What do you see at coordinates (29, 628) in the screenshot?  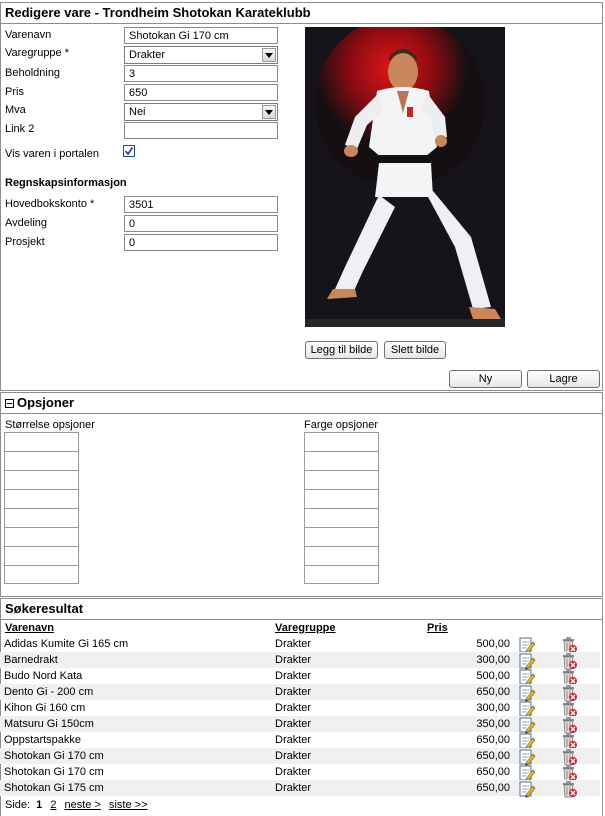 I see `column-header-name: Varenavn` at bounding box center [29, 628].